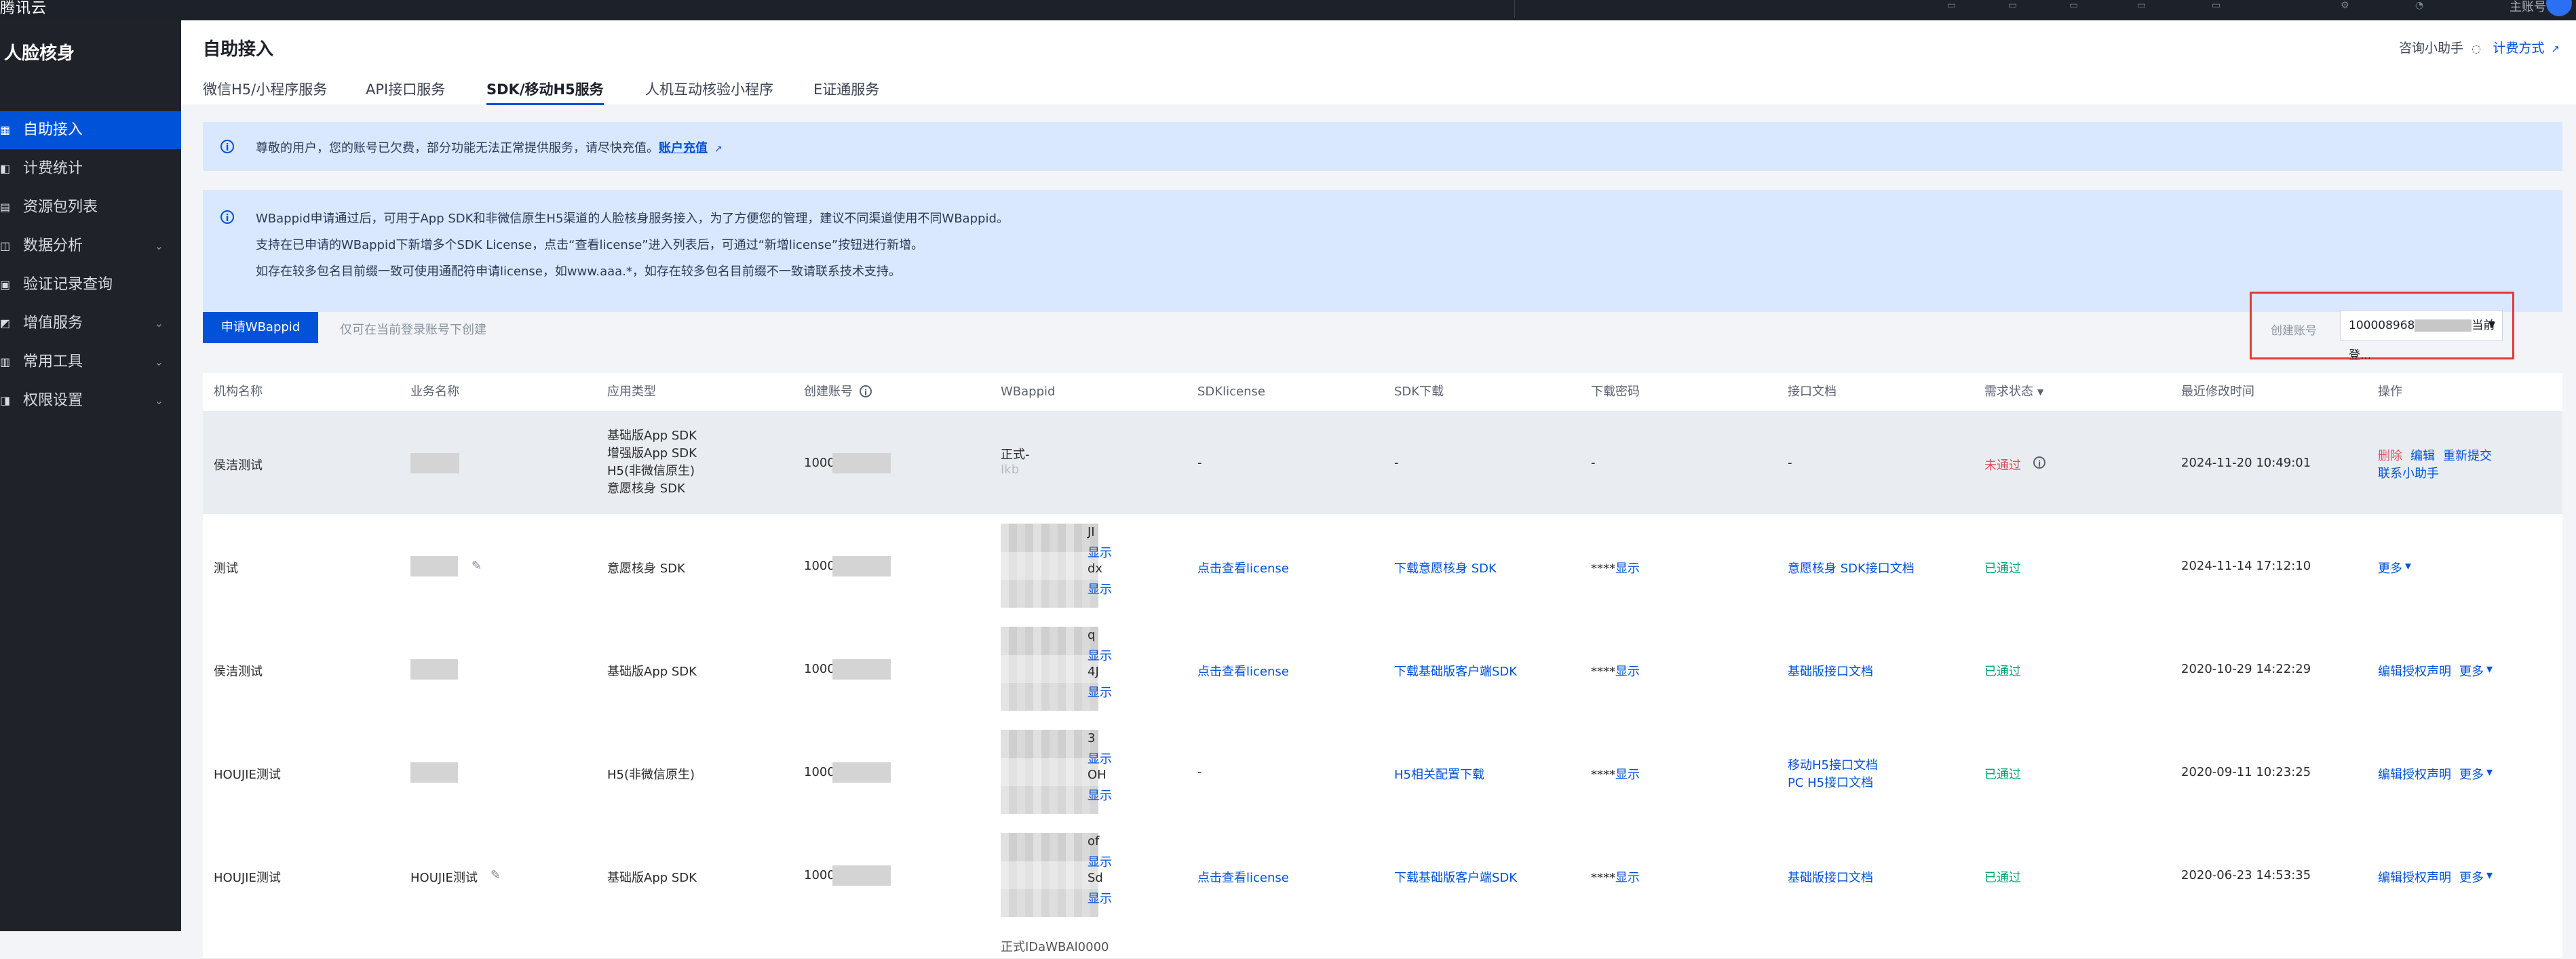  I want to click on billing-method-link: 计费方式 ↗, so click(2526, 47).